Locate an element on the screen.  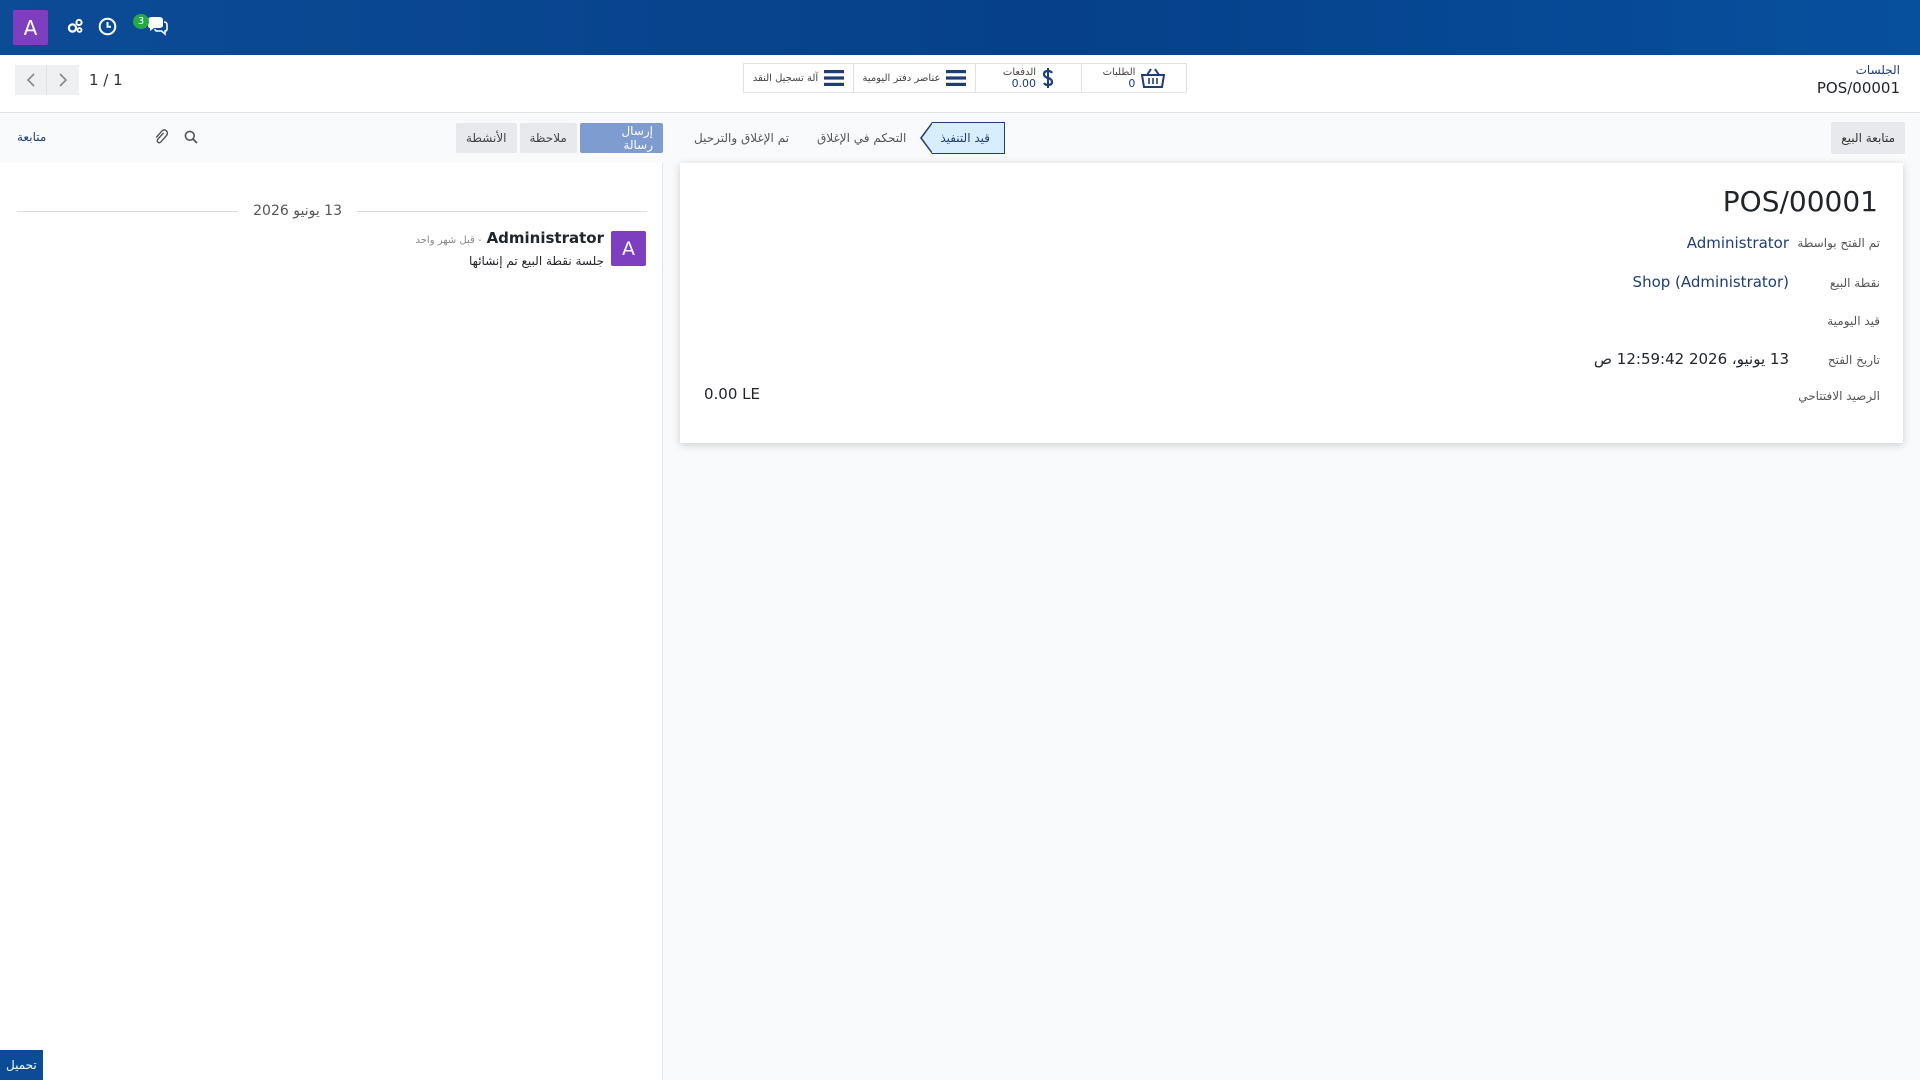
journal-label: قيد اليومية is located at coordinates (1853, 321).